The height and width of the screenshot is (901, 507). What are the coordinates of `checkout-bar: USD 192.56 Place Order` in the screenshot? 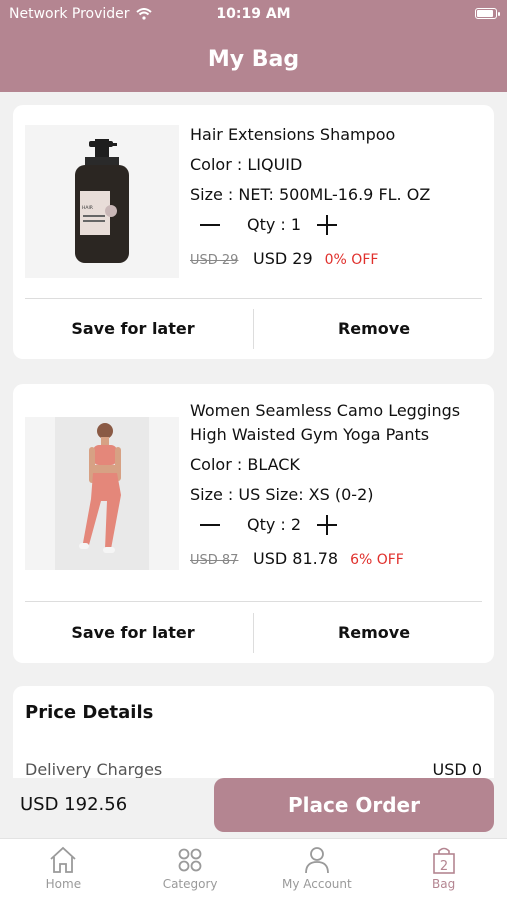 It's located at (253, 808).